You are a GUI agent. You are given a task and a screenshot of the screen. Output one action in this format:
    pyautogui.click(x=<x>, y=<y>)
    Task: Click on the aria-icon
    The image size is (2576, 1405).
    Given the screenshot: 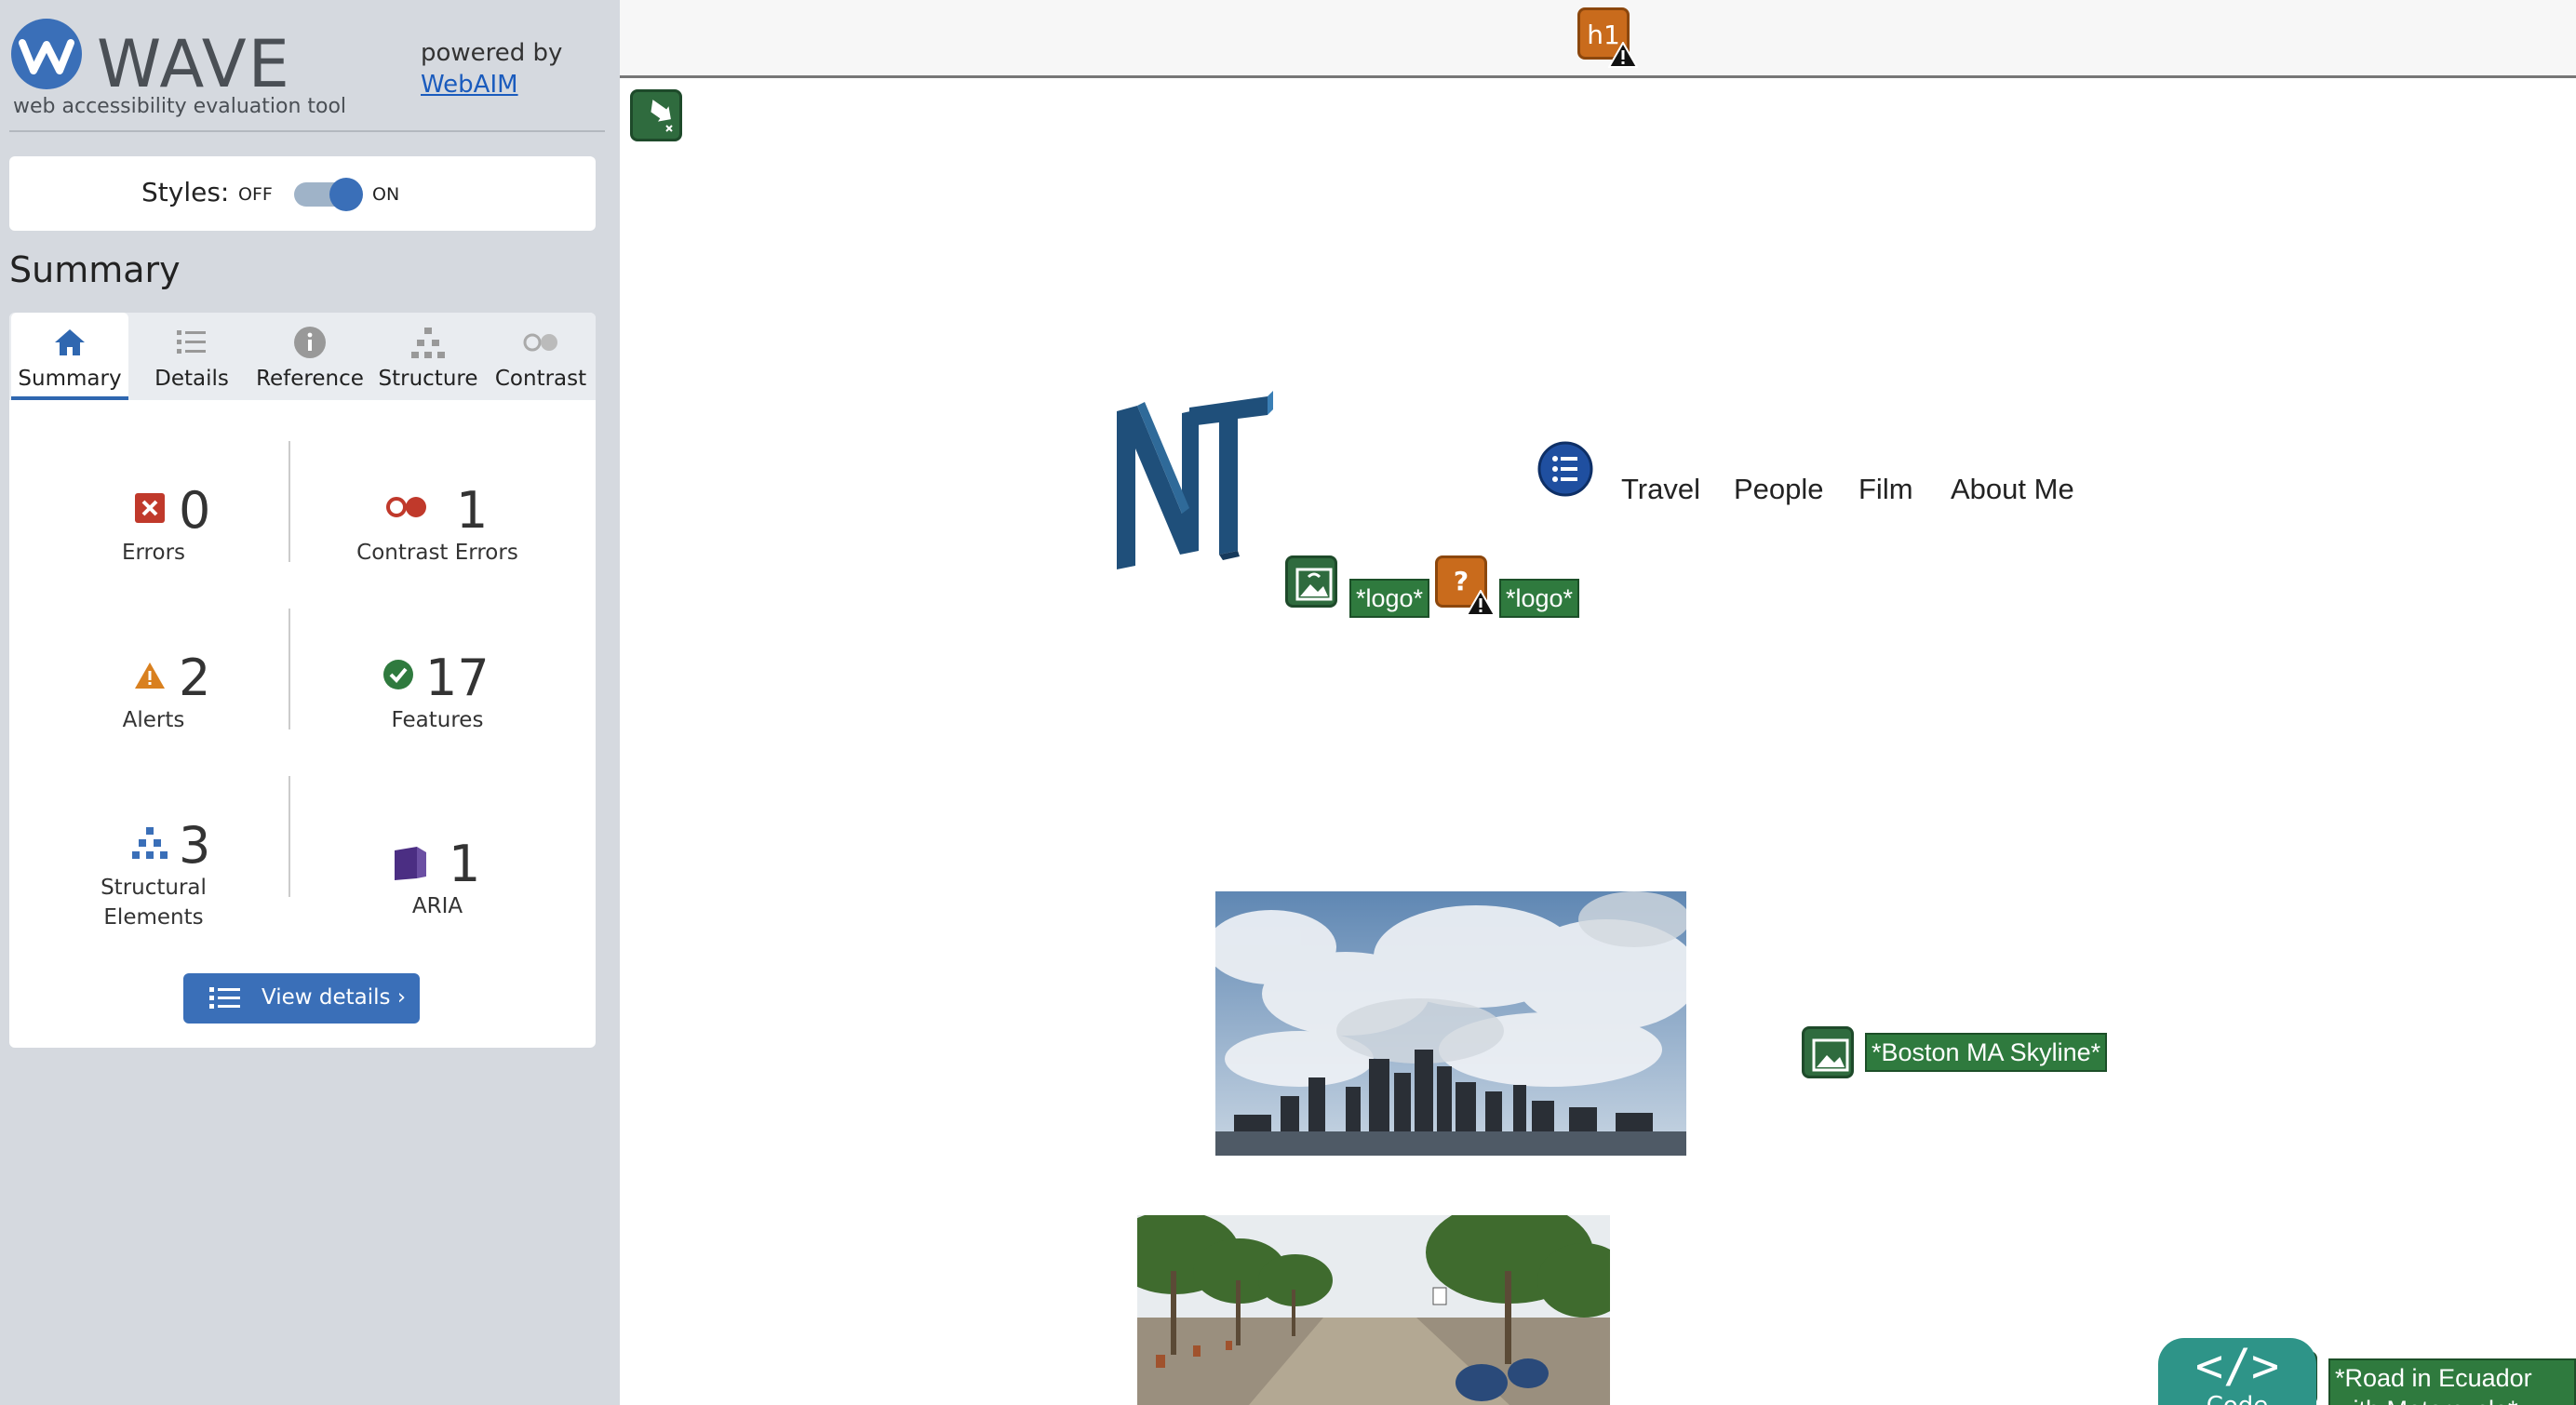 What is the action you would take?
    pyautogui.click(x=410, y=864)
    